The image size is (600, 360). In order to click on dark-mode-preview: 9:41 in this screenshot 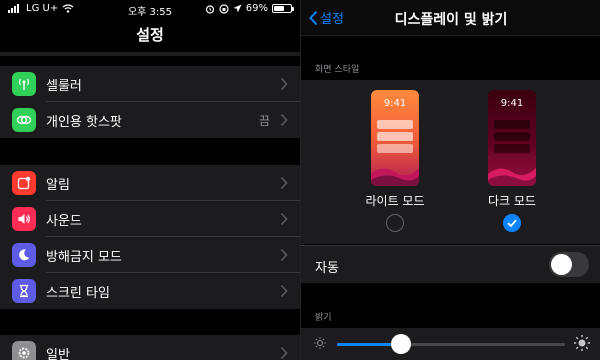, I will do `click(512, 138)`.